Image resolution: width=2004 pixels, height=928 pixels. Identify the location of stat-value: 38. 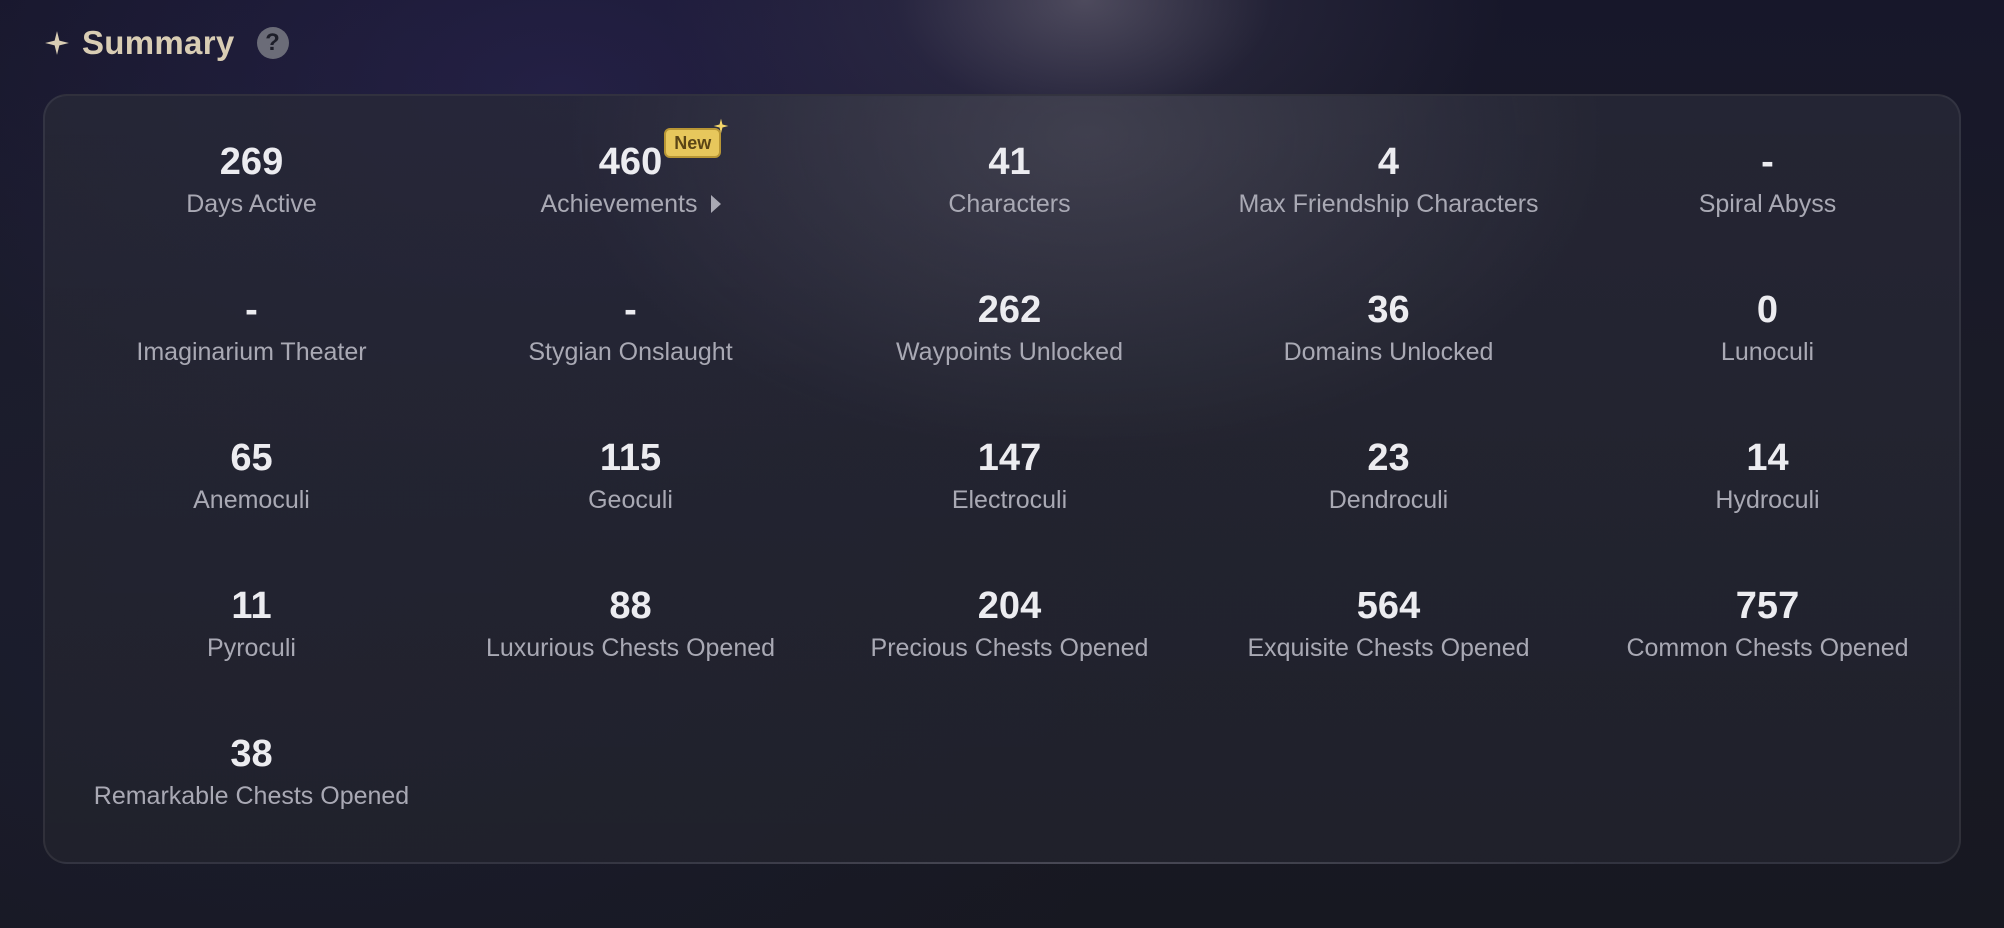
(251, 754).